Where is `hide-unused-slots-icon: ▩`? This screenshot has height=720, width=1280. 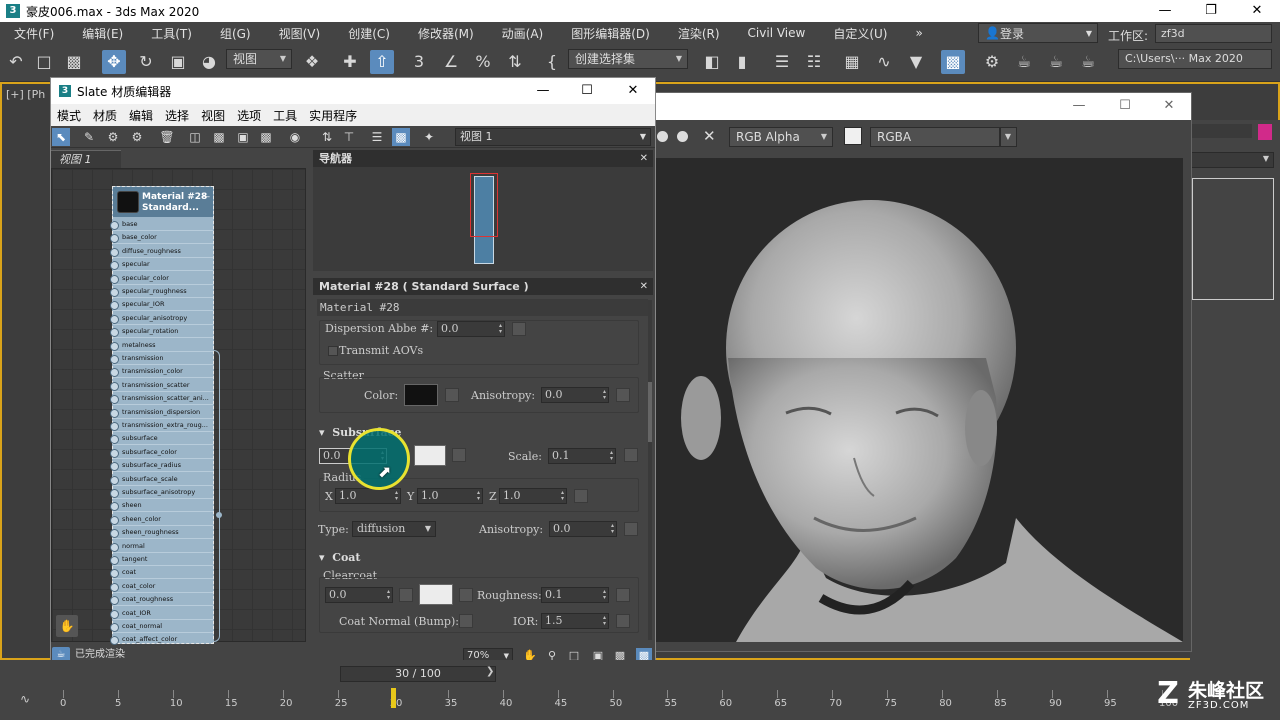 hide-unused-slots-icon: ▩ is located at coordinates (219, 137).